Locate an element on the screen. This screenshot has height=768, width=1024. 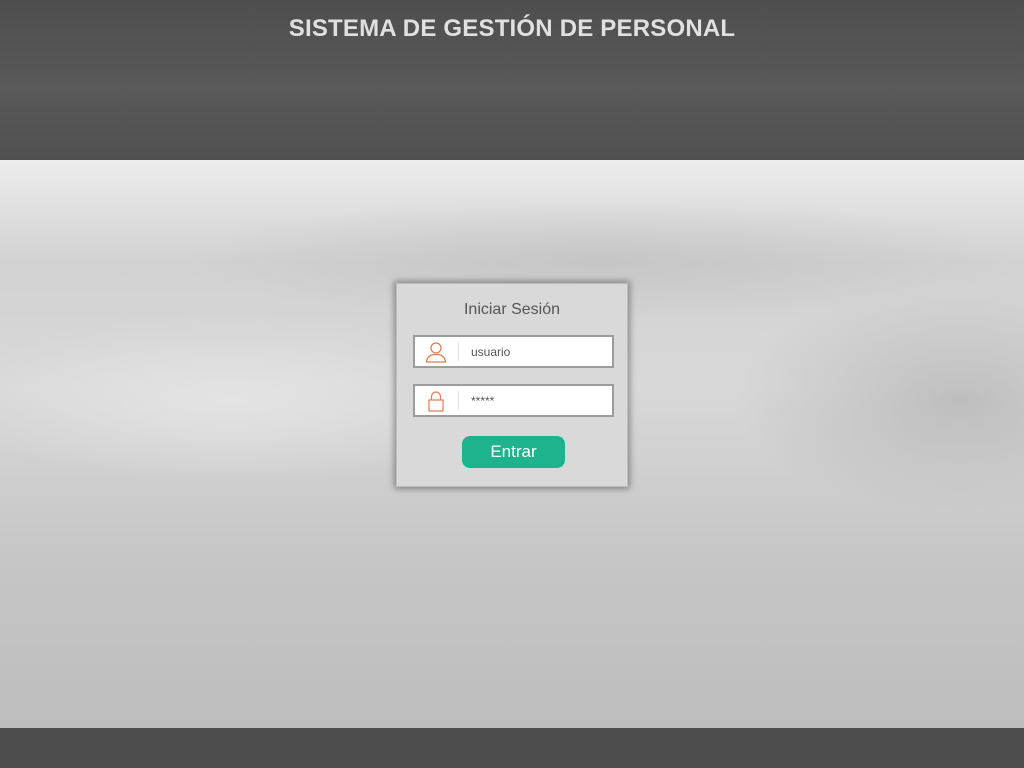
username-field is located at coordinates (513, 351).